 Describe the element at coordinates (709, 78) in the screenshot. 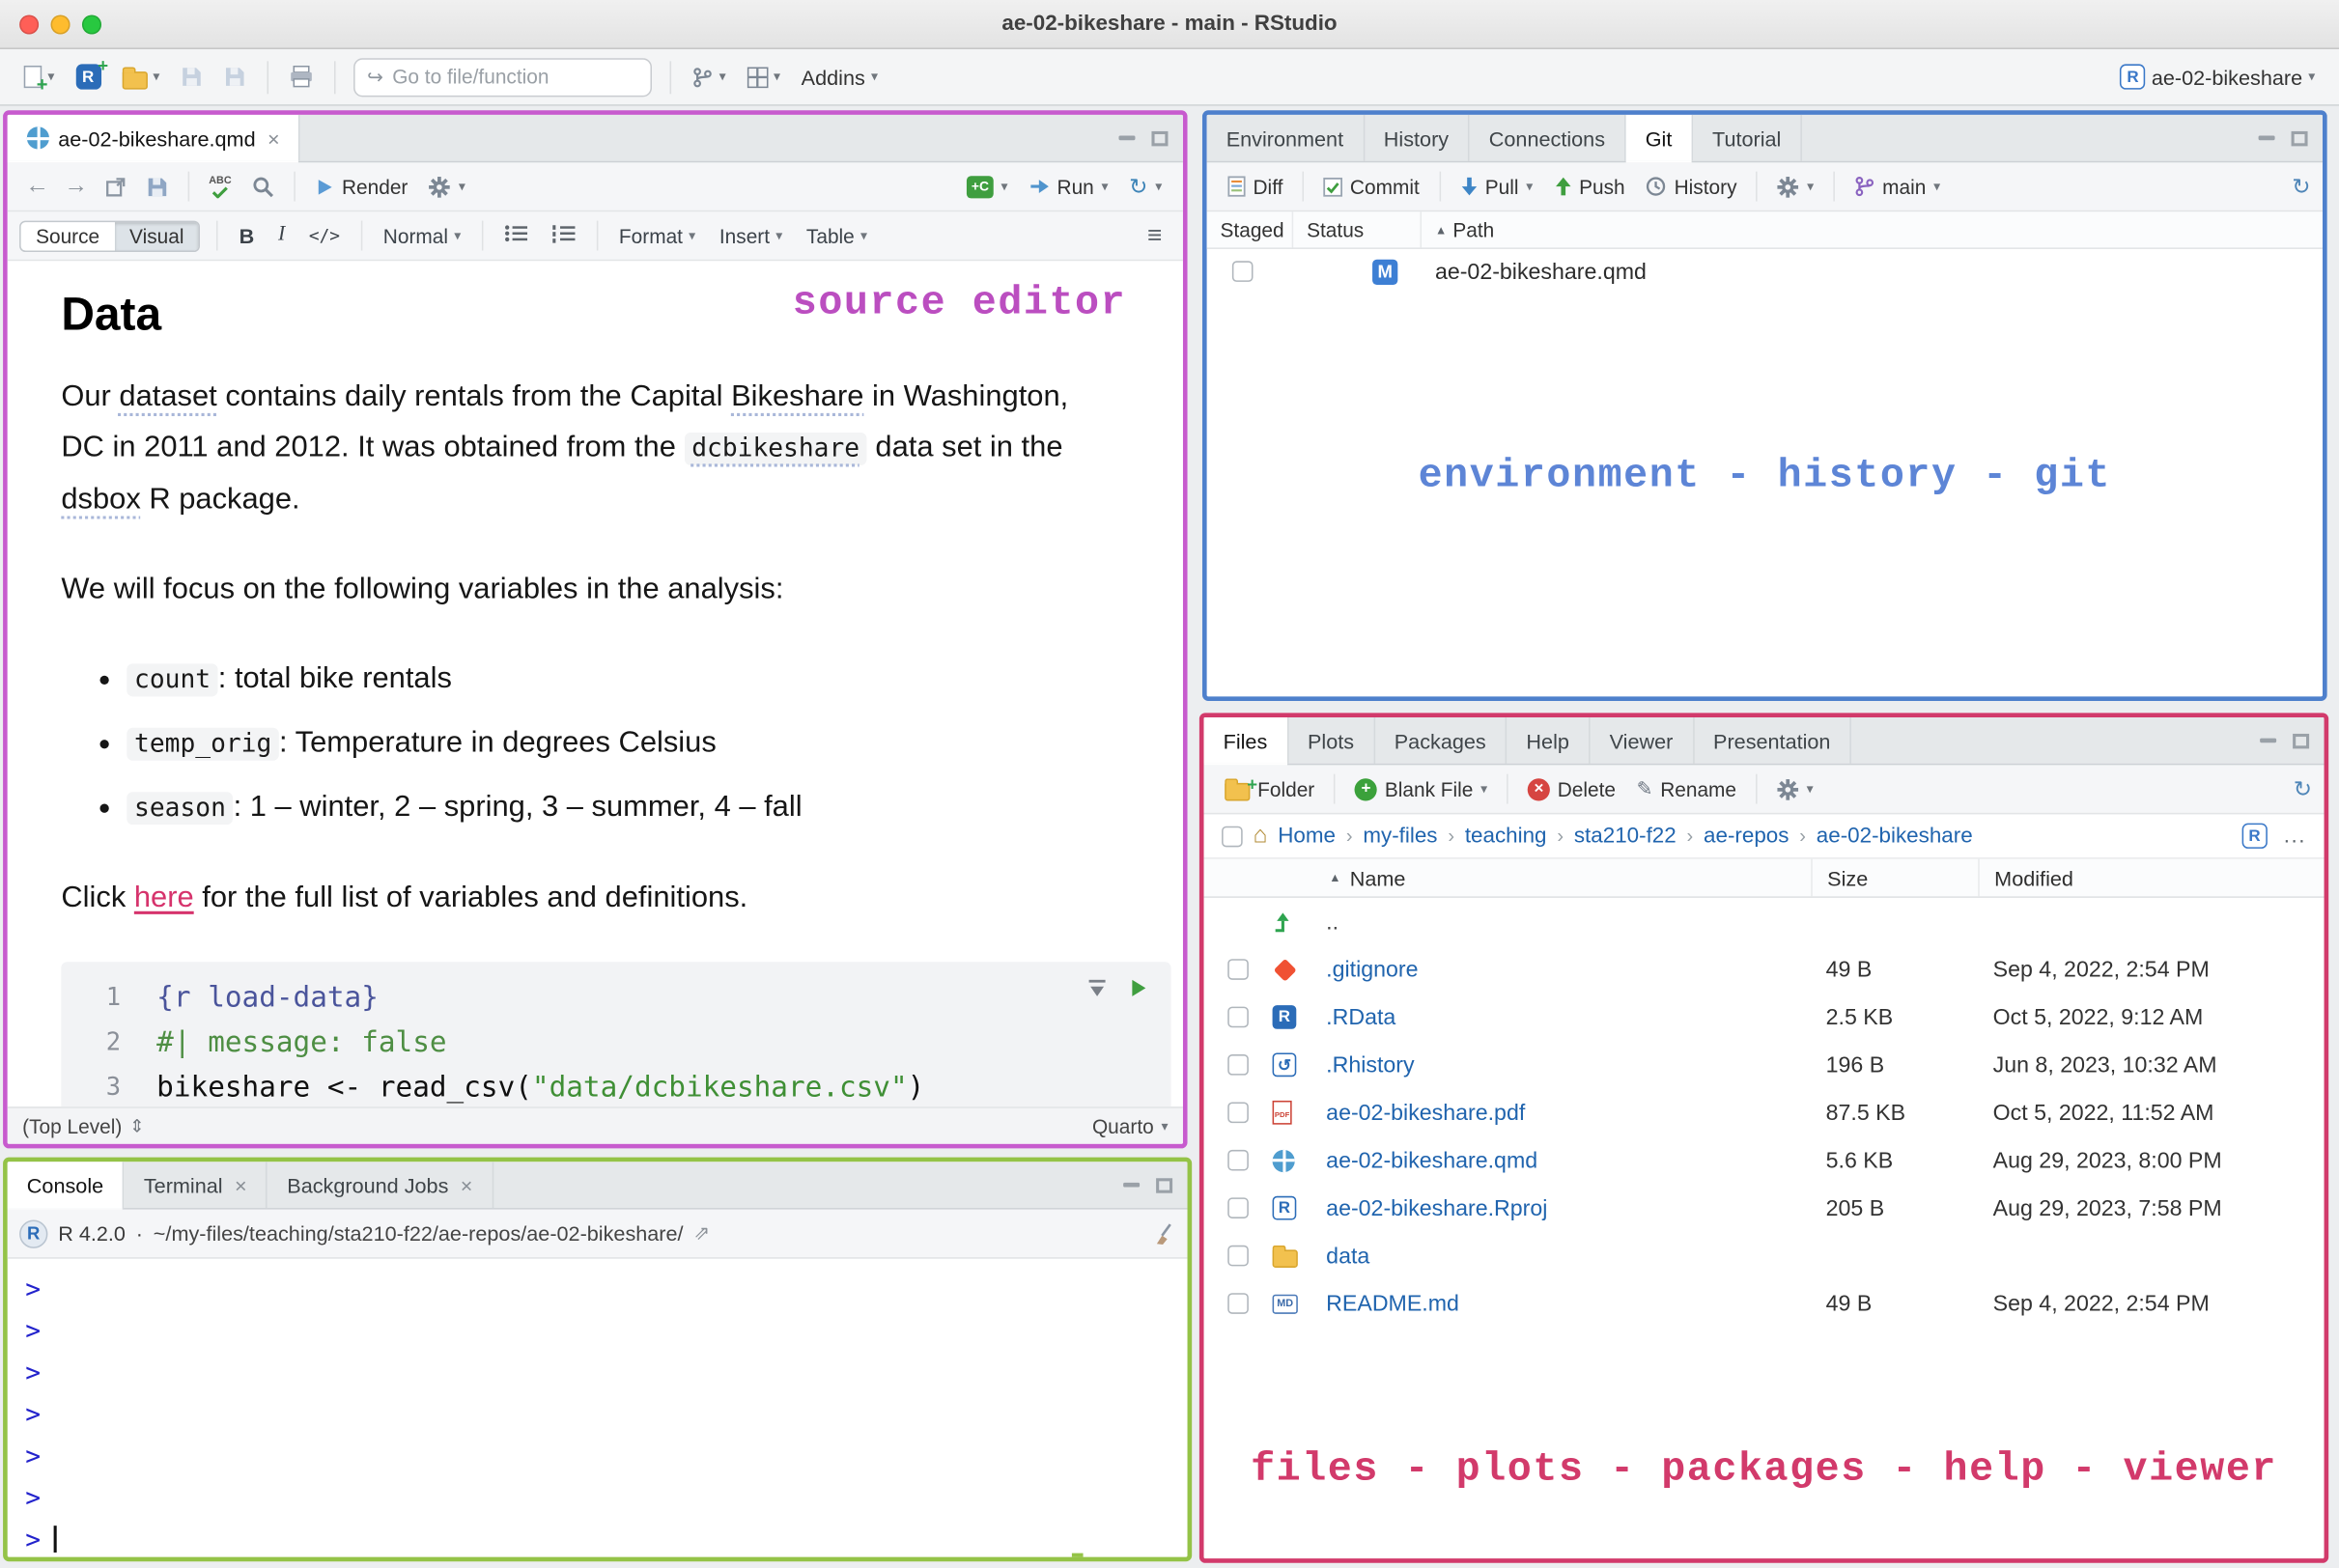

I see `version-control-button: ▾` at that location.